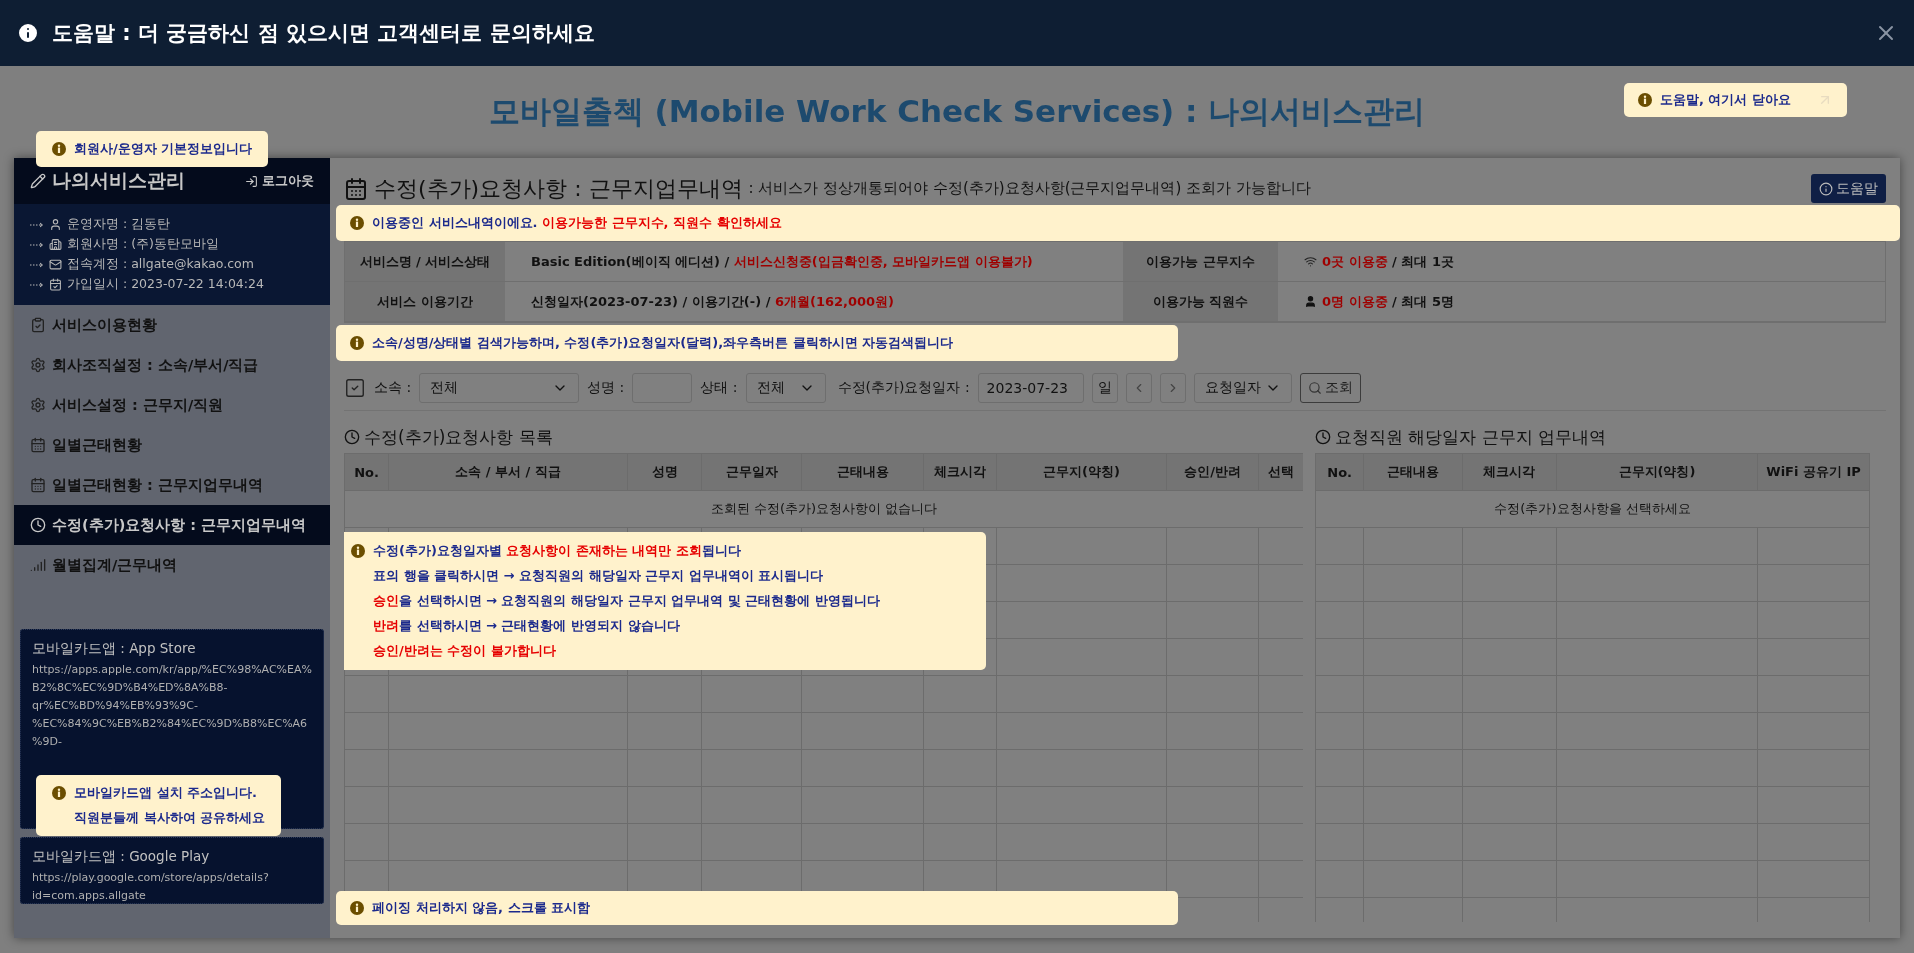 The height and width of the screenshot is (953, 1914). What do you see at coordinates (38, 565) in the screenshot?
I see `bar-chart-icon` at bounding box center [38, 565].